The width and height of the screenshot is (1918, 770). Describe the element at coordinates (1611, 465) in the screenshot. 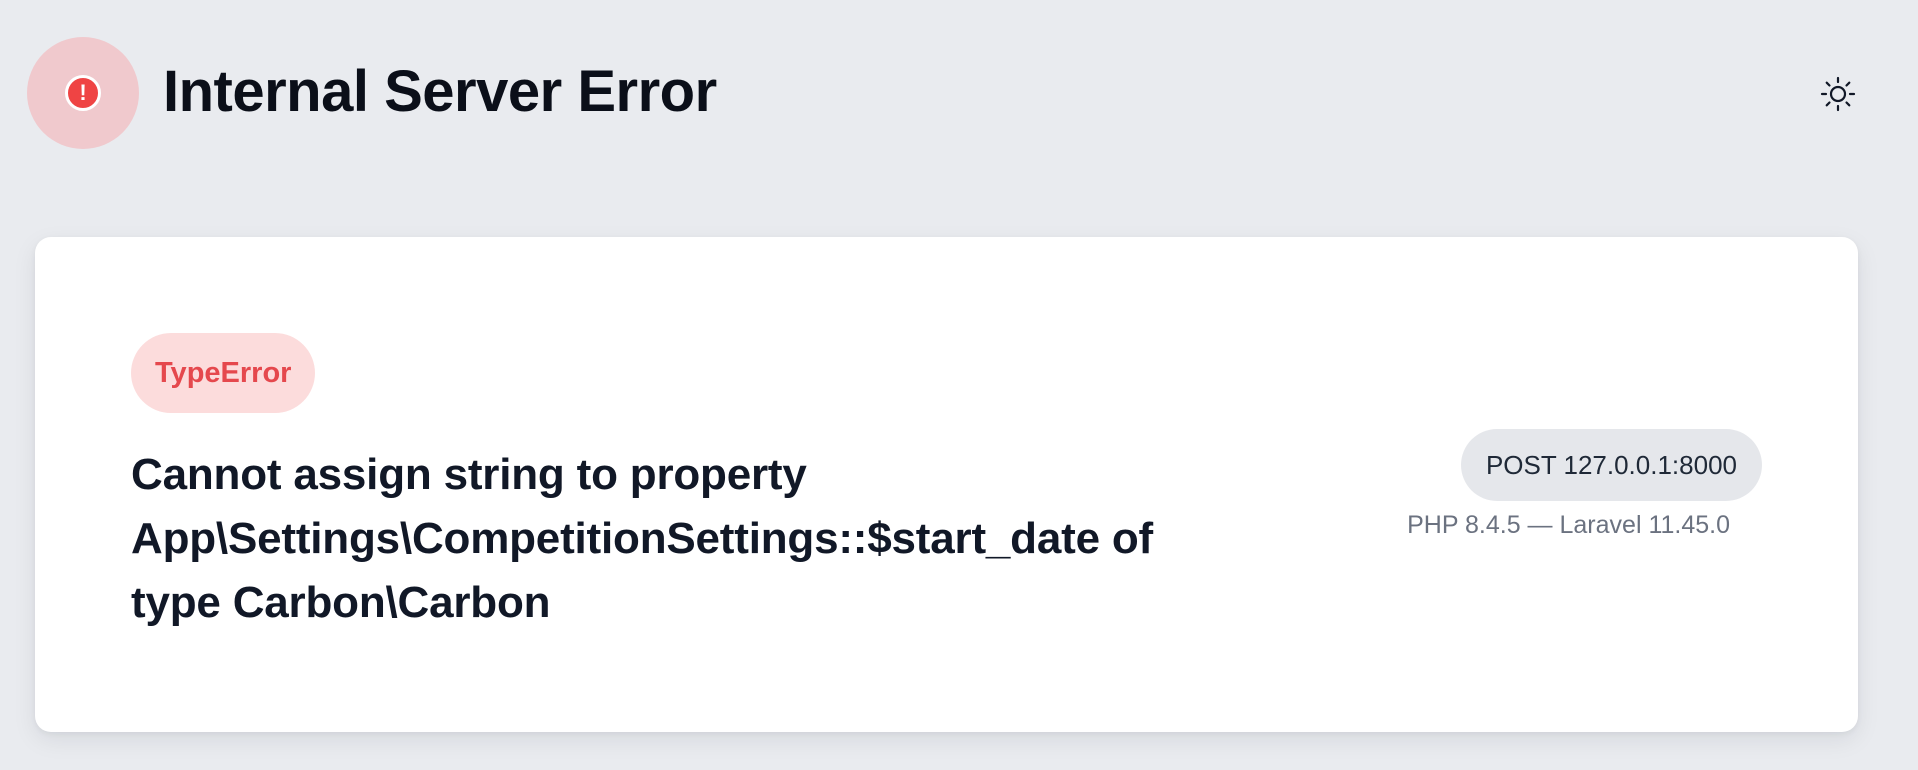

I see `request-badge: POST 127.0.0.1:8000` at that location.